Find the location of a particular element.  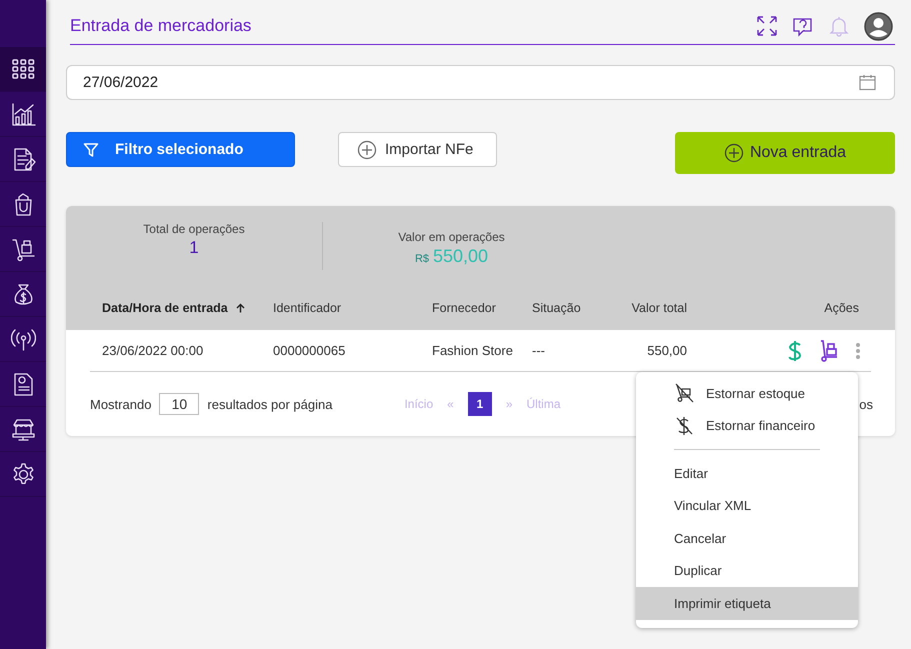

column-header: Identificador is located at coordinates (307, 308).